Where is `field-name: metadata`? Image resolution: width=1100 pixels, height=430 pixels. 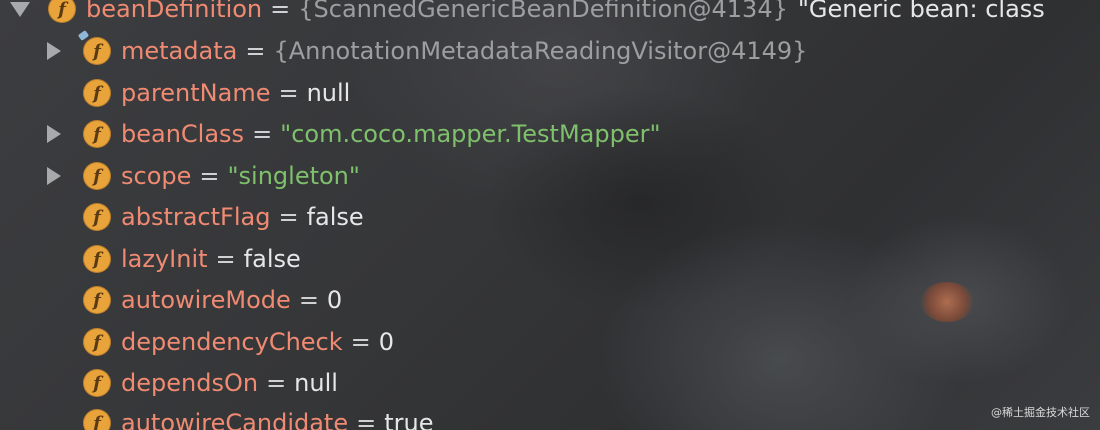 field-name: metadata is located at coordinates (179, 51).